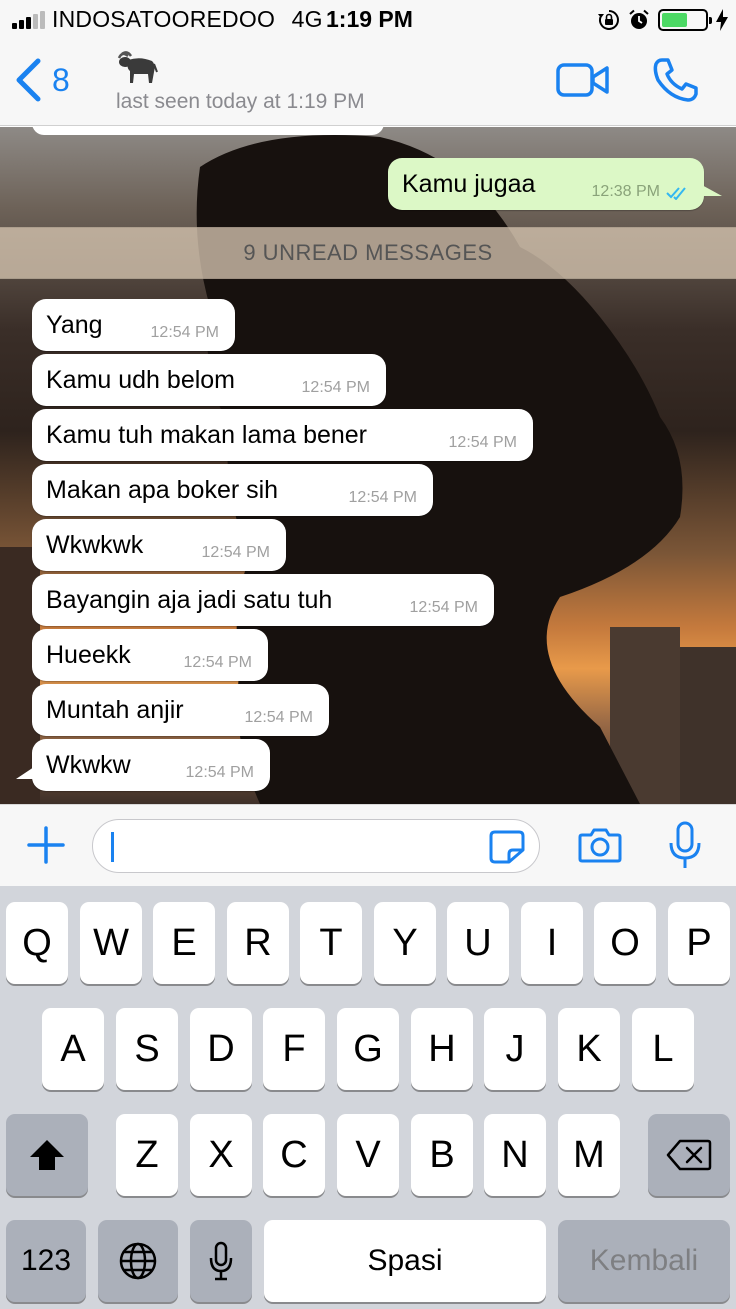 The image size is (736, 1309). What do you see at coordinates (207, 434) in the screenshot?
I see `message-text: Kamu tuh makan lama bener` at bounding box center [207, 434].